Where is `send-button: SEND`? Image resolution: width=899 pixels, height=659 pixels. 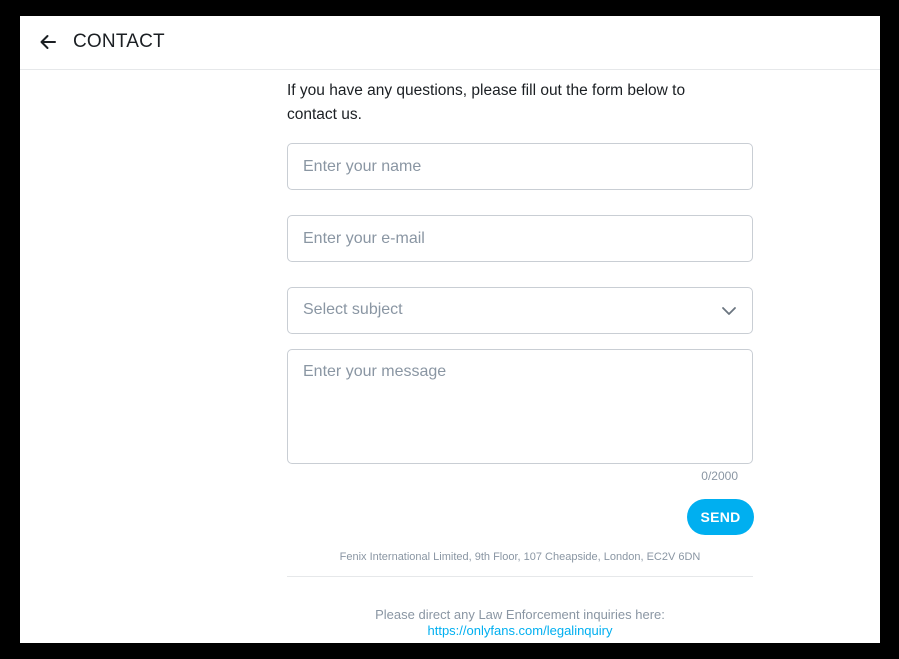 send-button: SEND is located at coordinates (720, 517).